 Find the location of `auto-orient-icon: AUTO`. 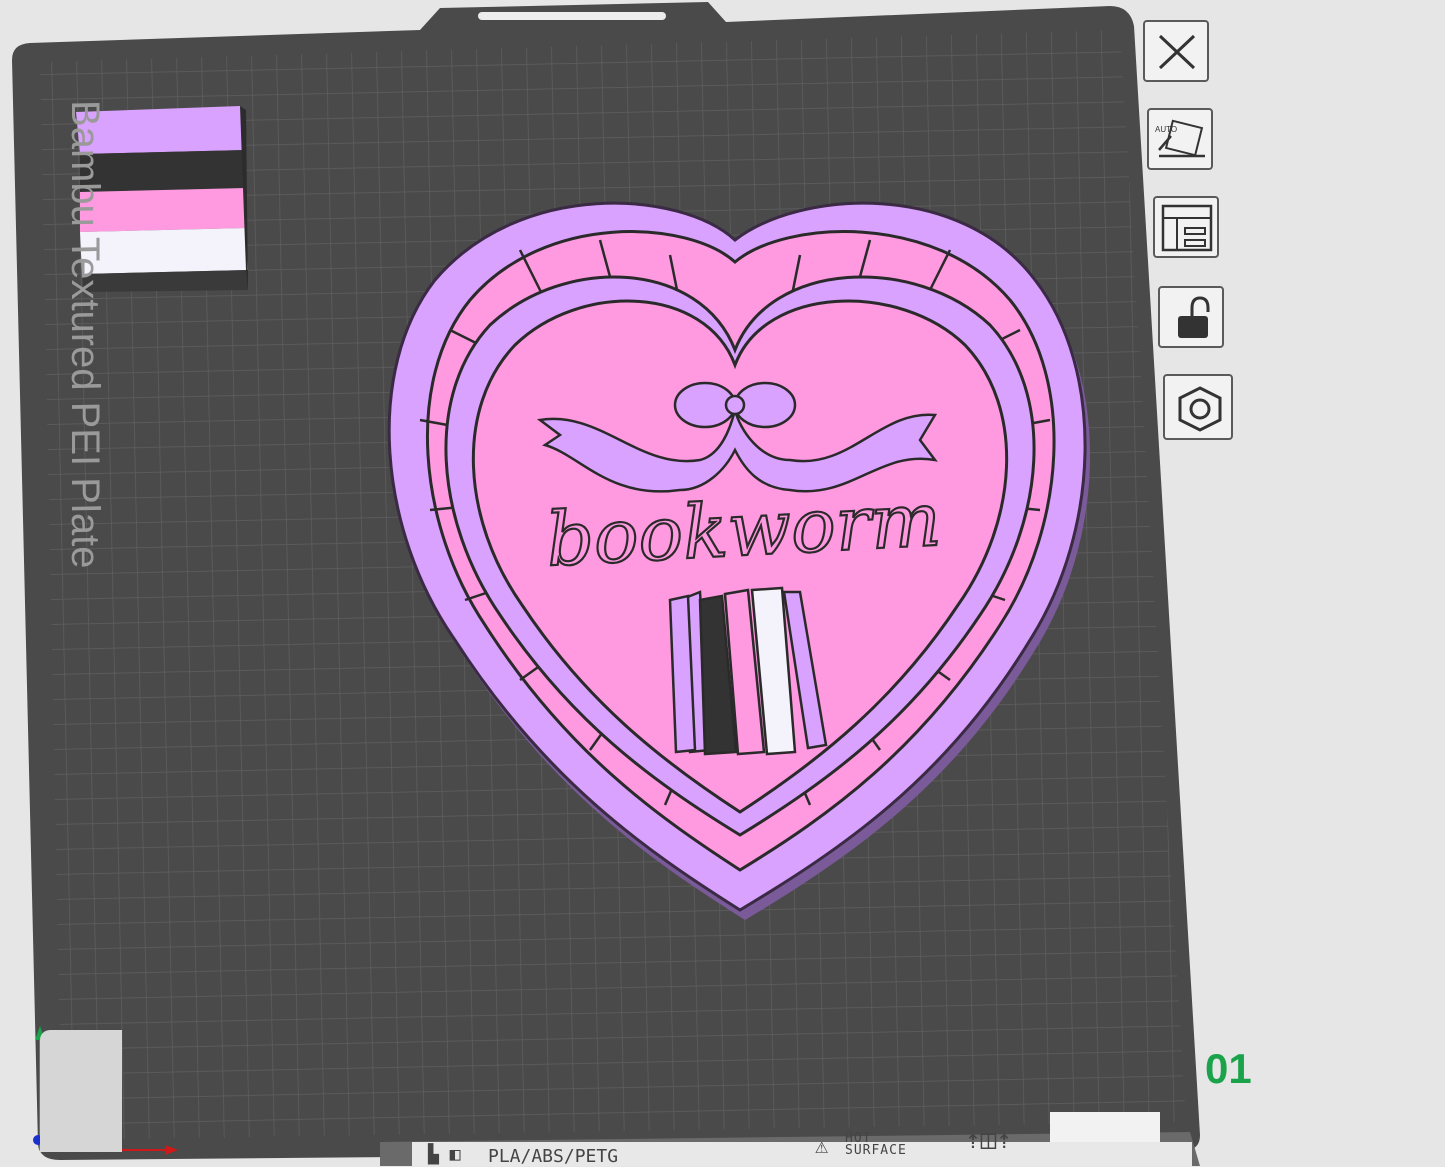

auto-orient-icon: AUTO is located at coordinates (1180, 138).